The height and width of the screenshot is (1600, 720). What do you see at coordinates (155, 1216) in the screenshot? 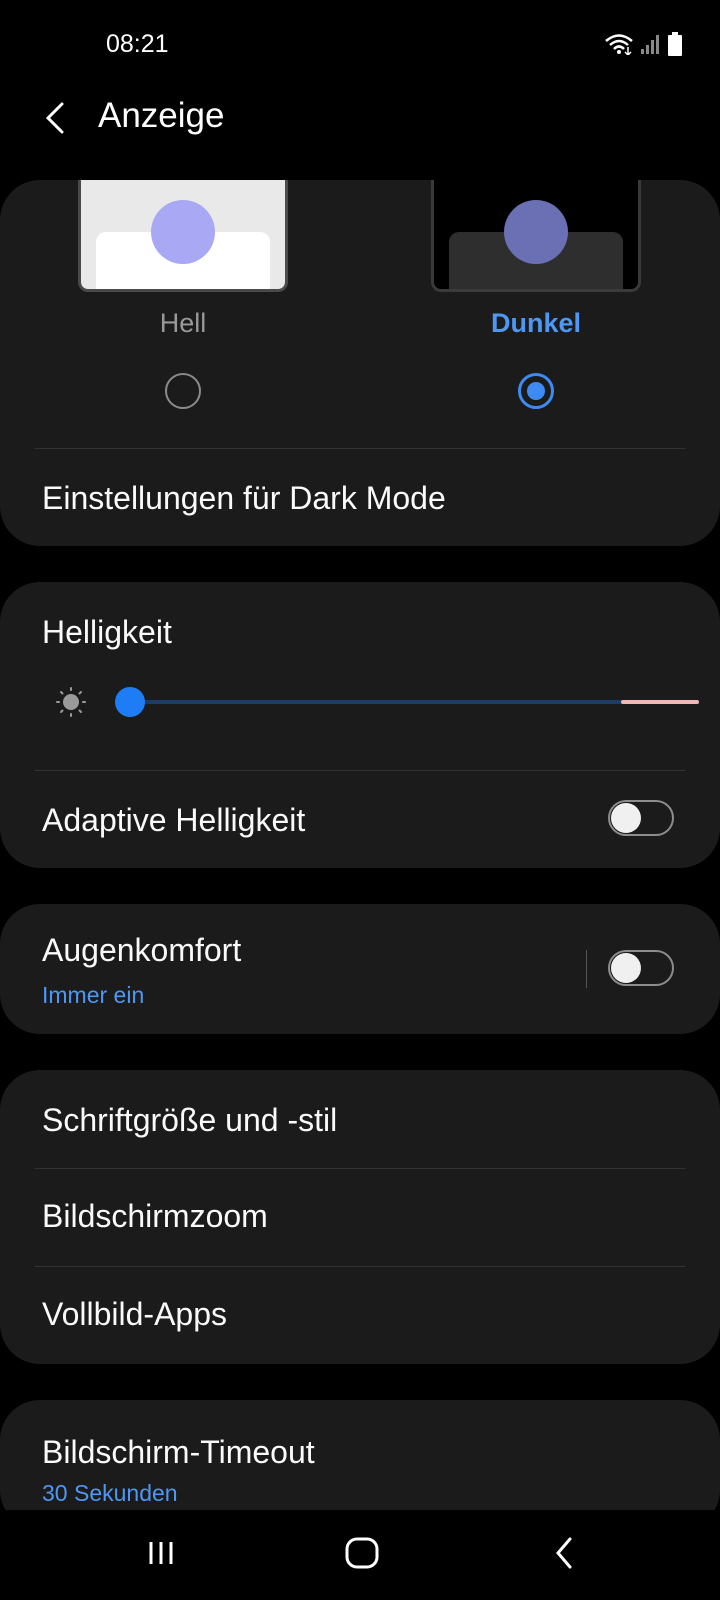
I see `screen-zoom-item: Bildschirmzoom` at bounding box center [155, 1216].